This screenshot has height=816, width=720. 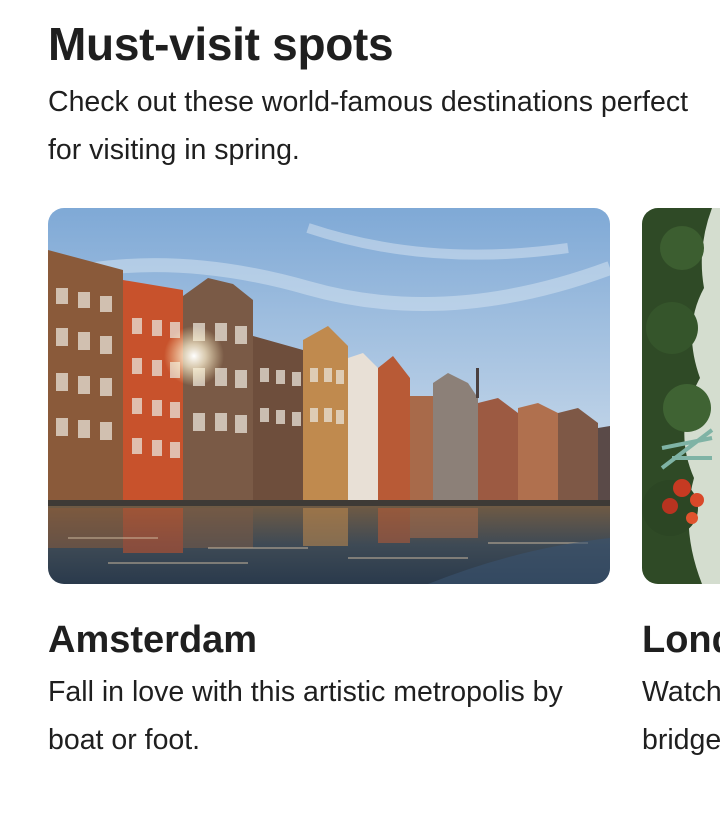 What do you see at coordinates (221, 44) in the screenshot?
I see `section-title: Must-visit spots` at bounding box center [221, 44].